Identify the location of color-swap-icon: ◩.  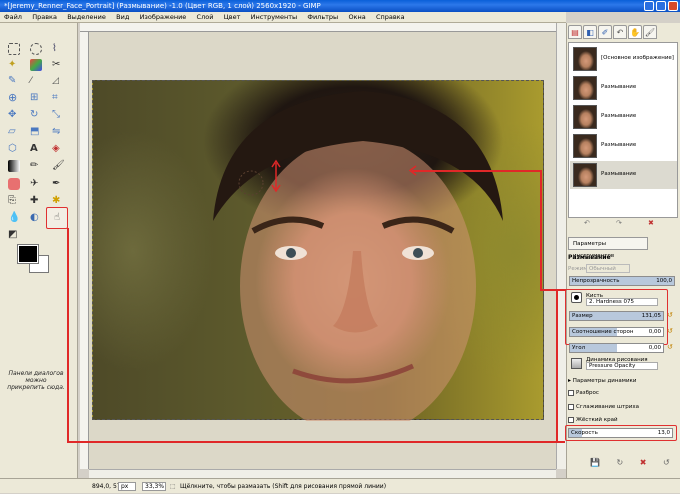
(14, 235).